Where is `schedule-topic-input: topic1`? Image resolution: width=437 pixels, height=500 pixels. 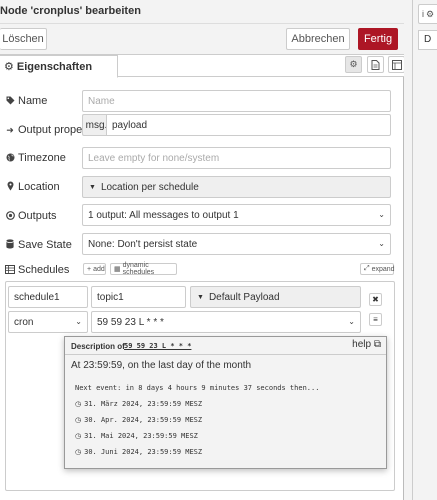
schedule-topic-input: topic1 is located at coordinates (138, 297).